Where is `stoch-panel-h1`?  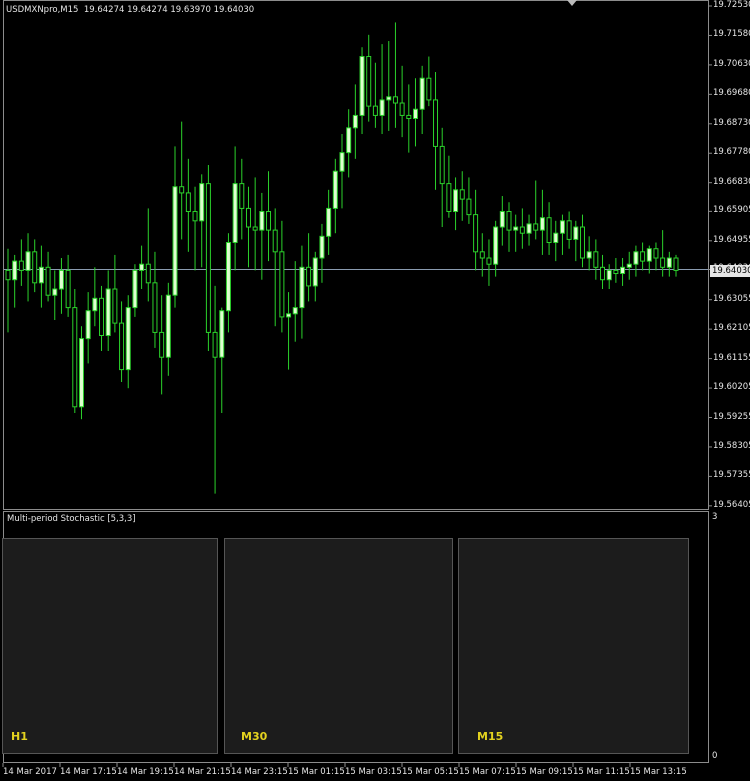
stoch-panel-h1 is located at coordinates (110, 646).